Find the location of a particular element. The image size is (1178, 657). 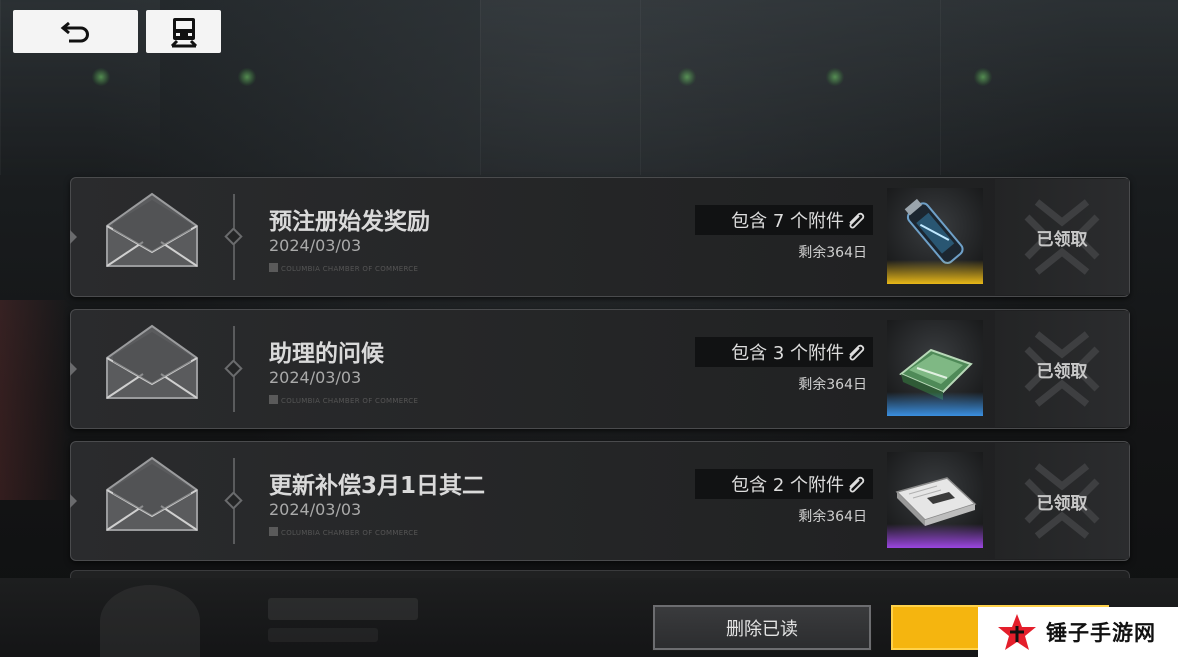

attachment-count: 包含 3 个附件 is located at coordinates (784, 352).